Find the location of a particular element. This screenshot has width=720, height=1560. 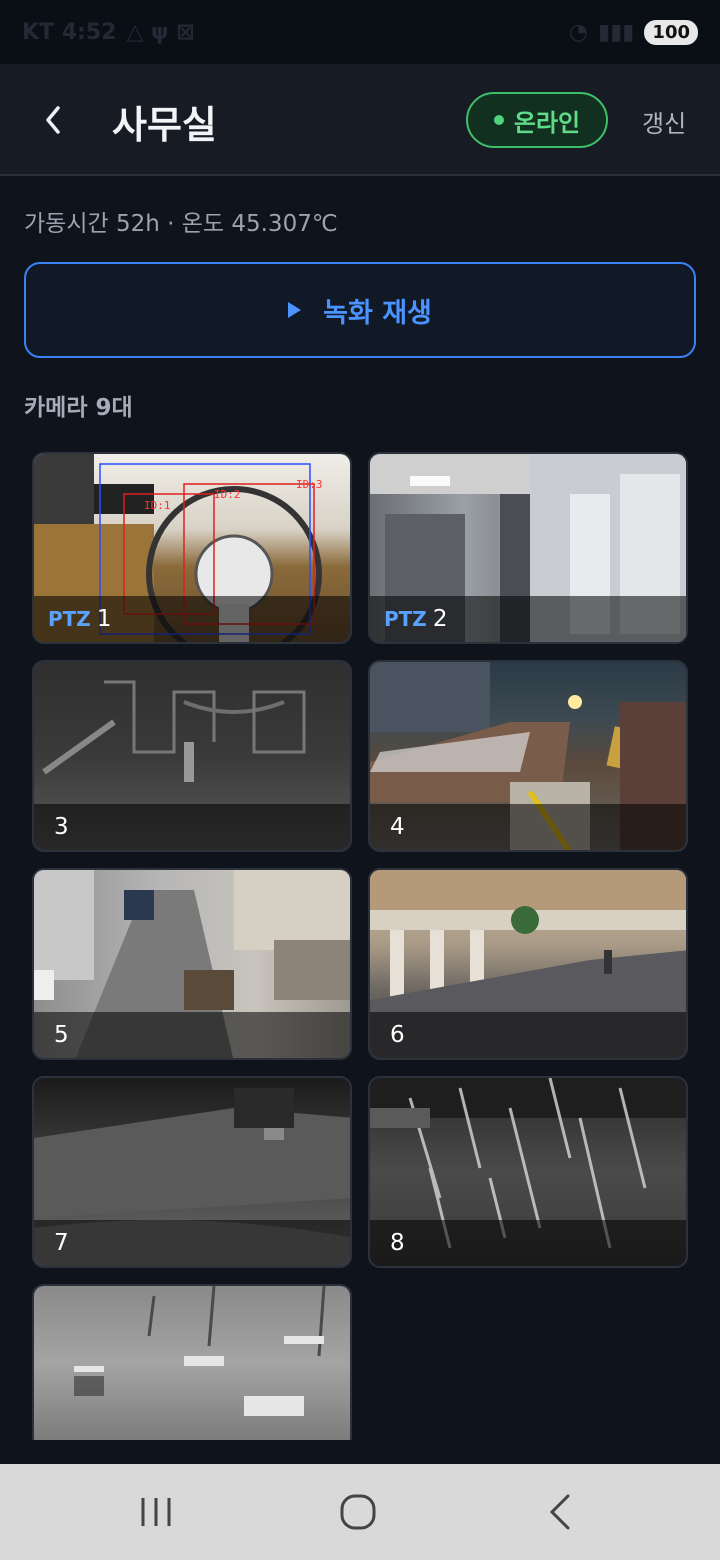

camera-tile: 5 is located at coordinates (192, 964).